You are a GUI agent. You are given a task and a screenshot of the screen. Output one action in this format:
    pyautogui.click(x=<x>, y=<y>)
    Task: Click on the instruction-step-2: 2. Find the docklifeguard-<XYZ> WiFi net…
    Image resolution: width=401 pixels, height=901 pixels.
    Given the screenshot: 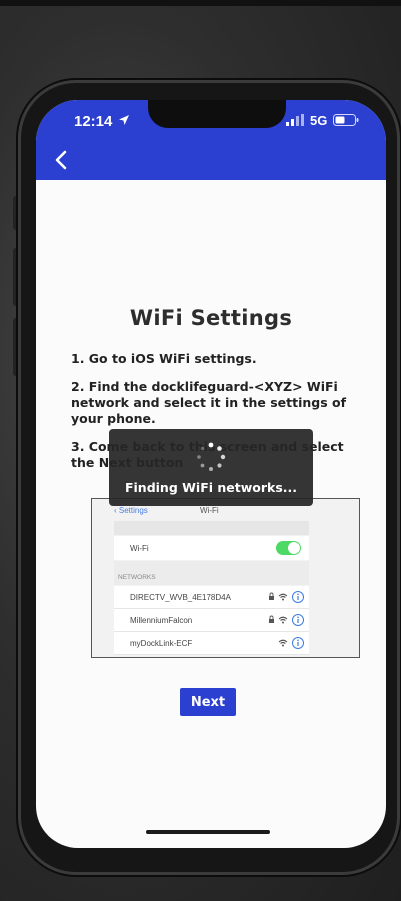 What is the action you would take?
    pyautogui.click(x=209, y=402)
    